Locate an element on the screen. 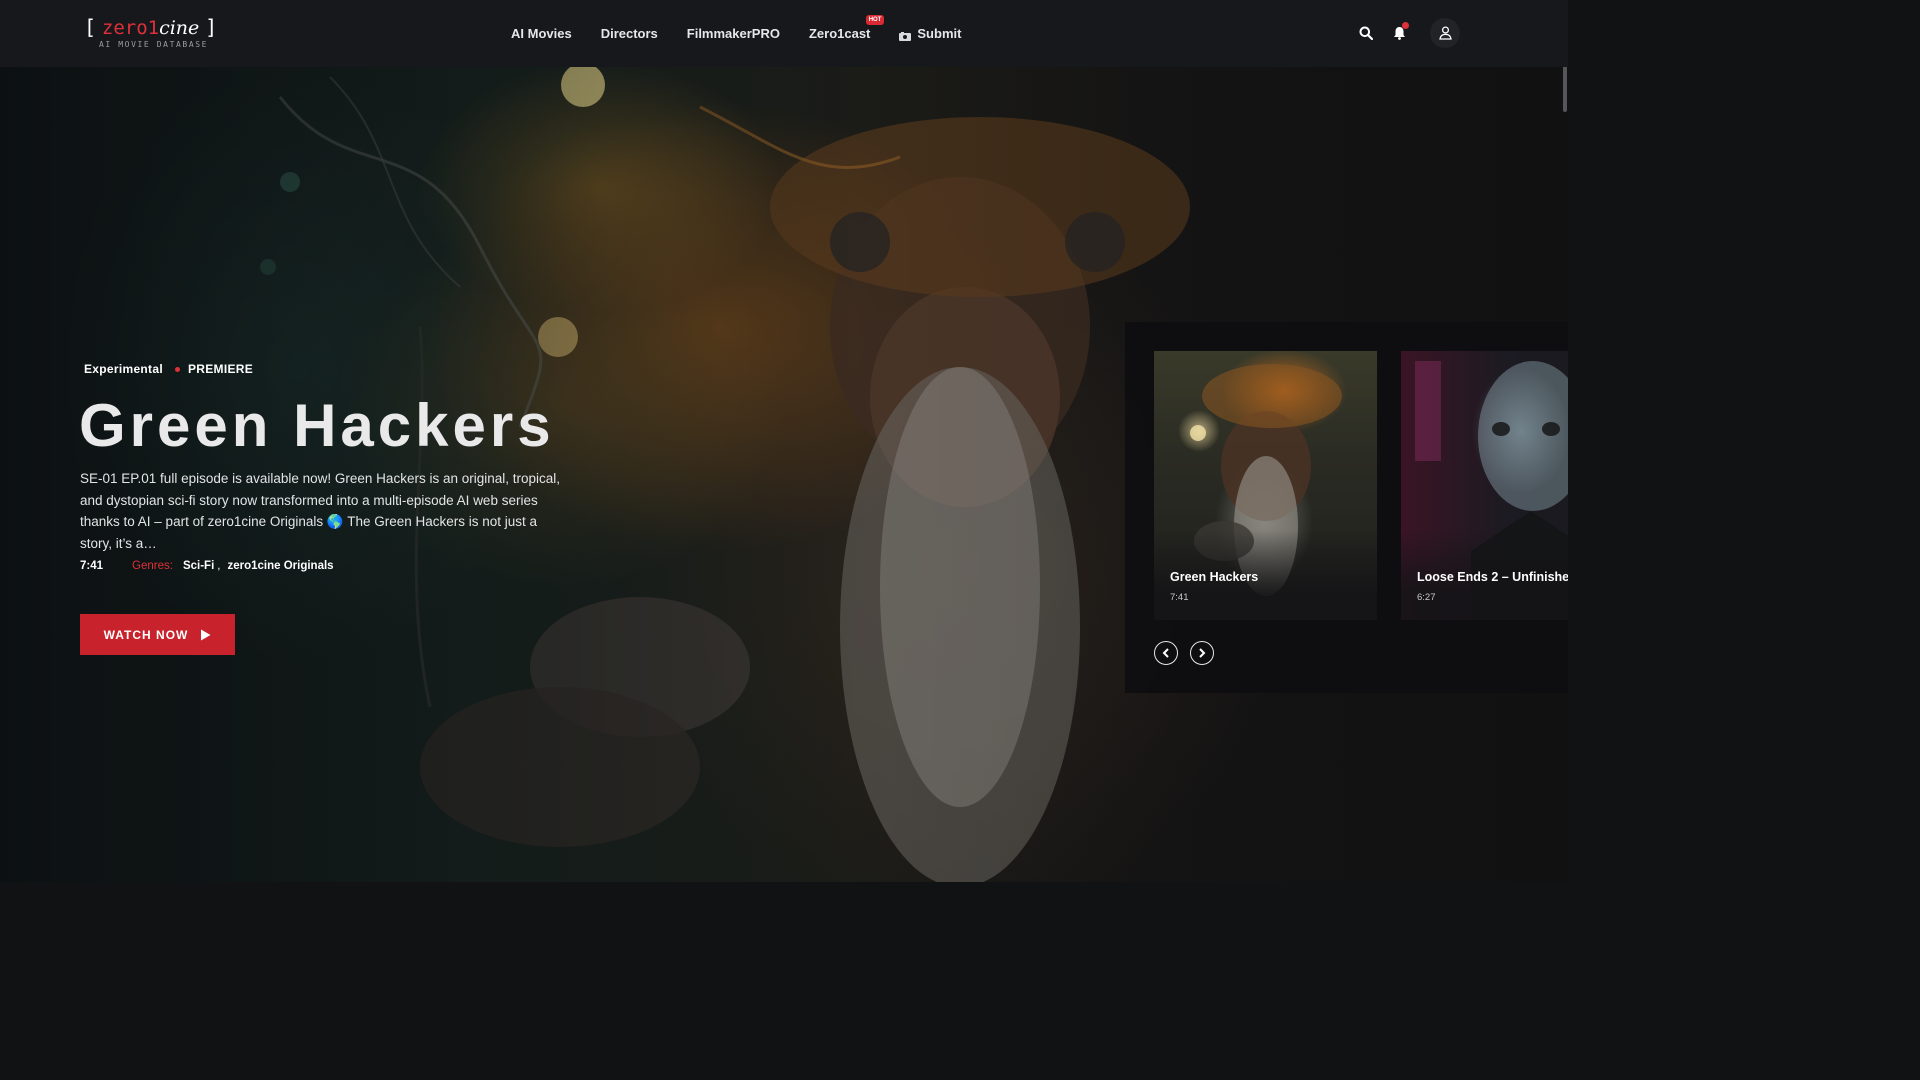 Image resolution: width=1920 pixels, height=1080 pixels. nav-item-label: Zero1cast is located at coordinates (839, 33).